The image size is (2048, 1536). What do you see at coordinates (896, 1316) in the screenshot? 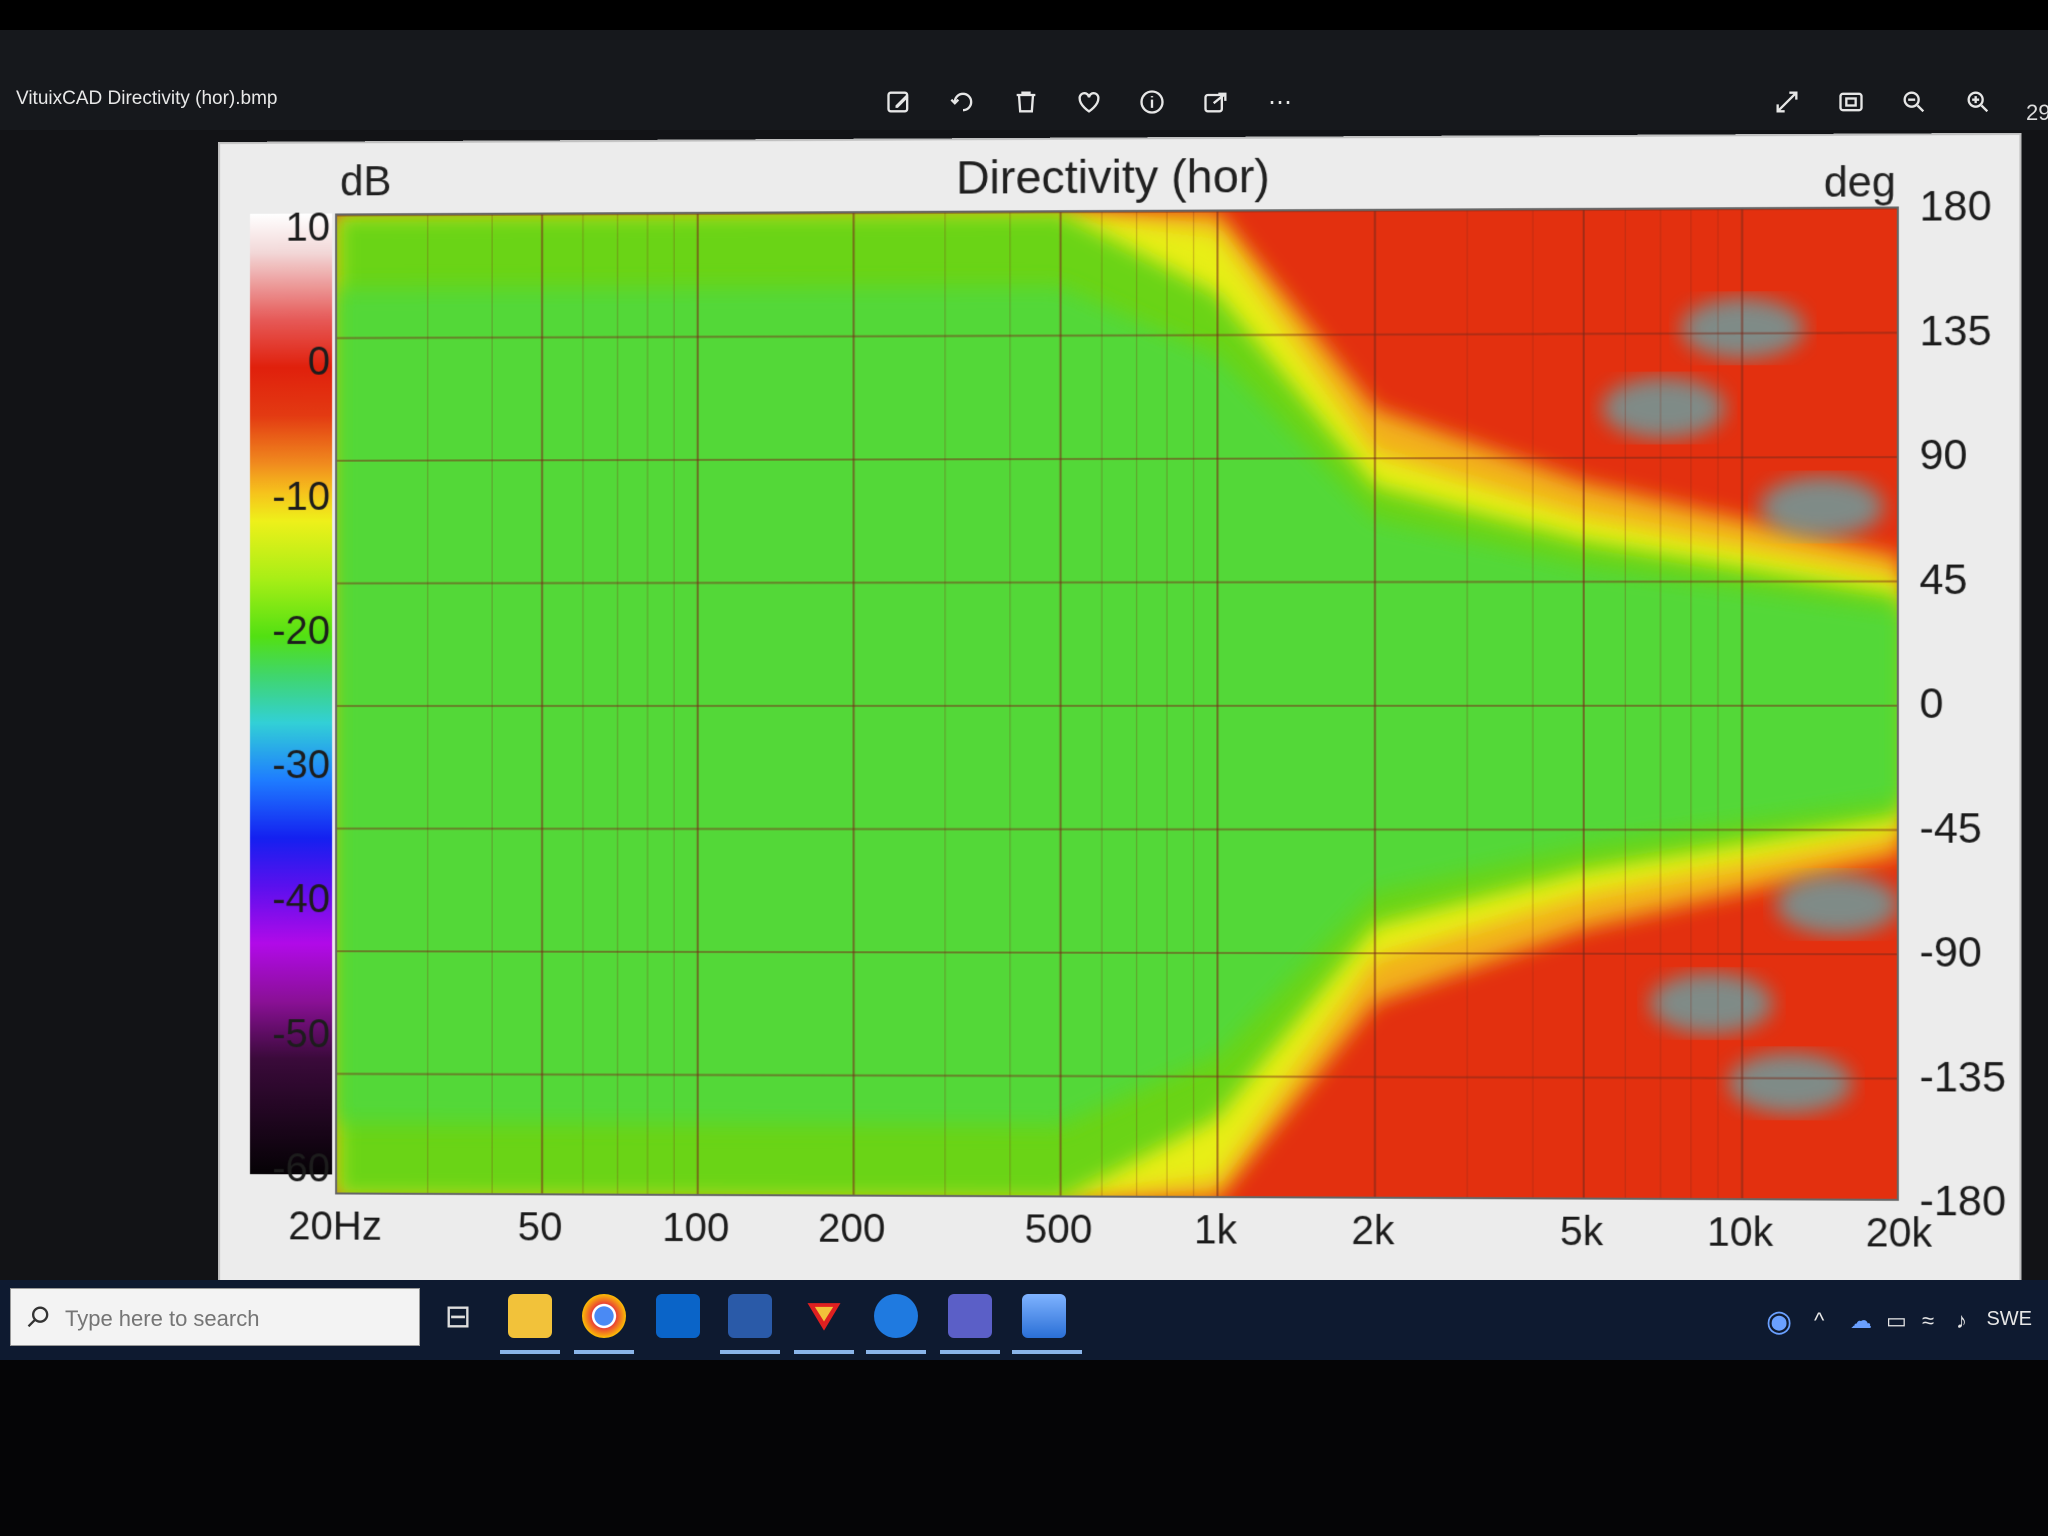
I see `edge-icon` at bounding box center [896, 1316].